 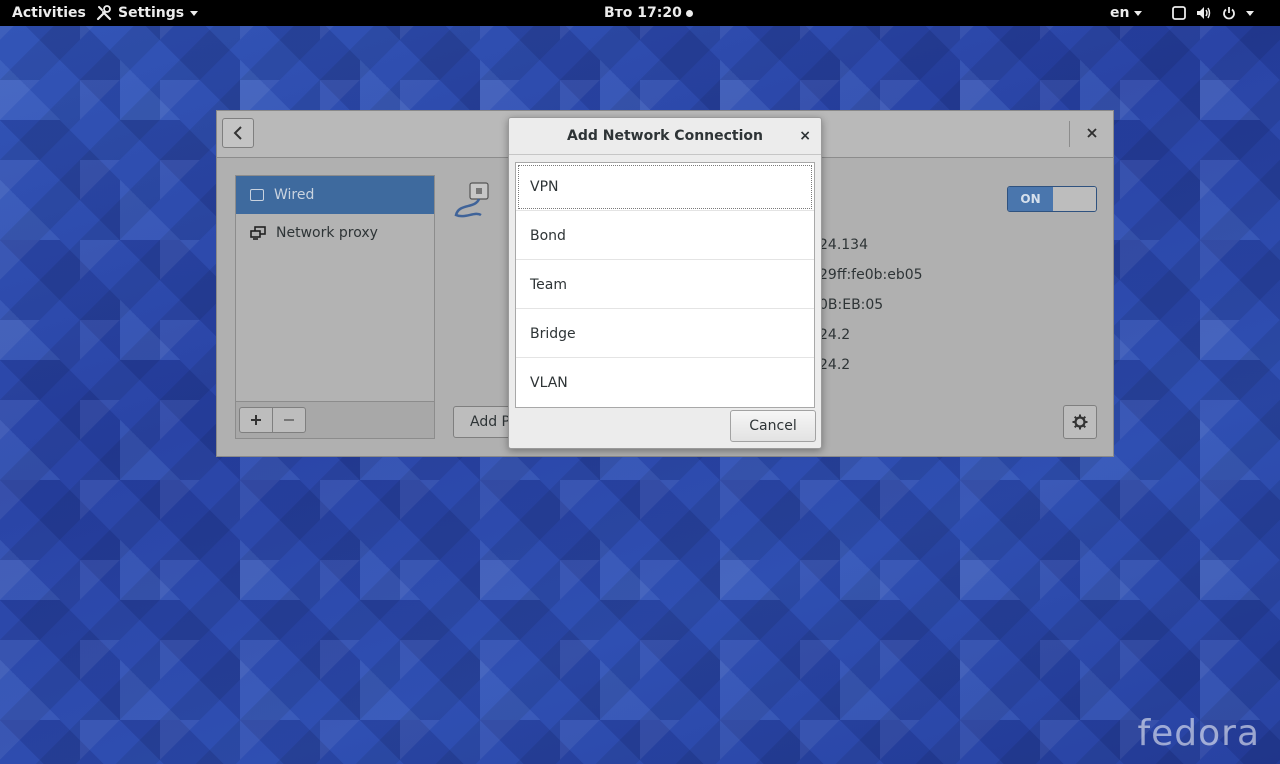 I want to click on remove-connection-button, so click(x=289, y=420).